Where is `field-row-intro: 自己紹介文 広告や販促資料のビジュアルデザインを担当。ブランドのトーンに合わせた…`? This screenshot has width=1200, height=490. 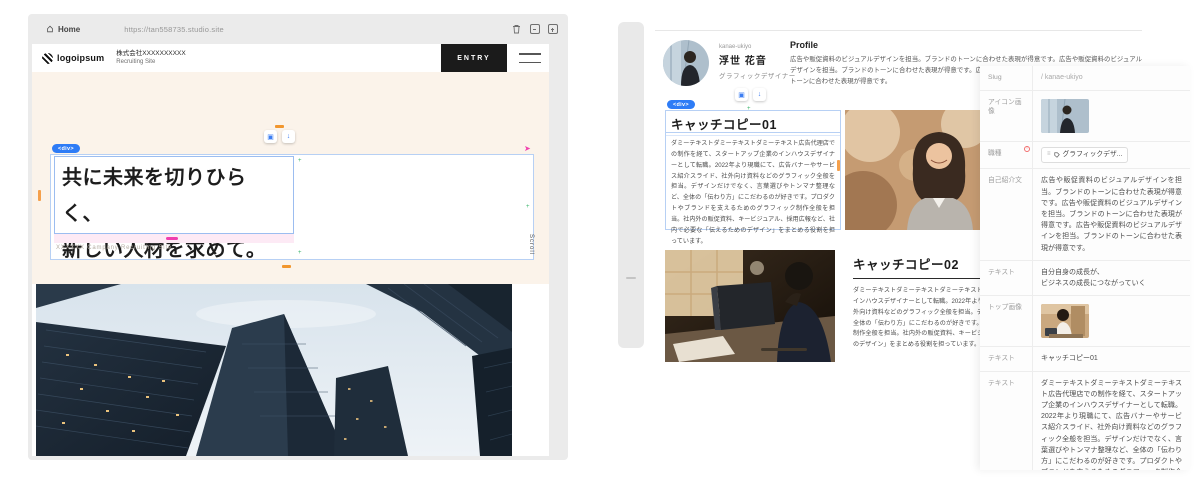 field-row-intro: 自己紹介文 広告や販促資料のビジュアルデザインを担当。ブランドのトーンに合わせた… is located at coordinates (1085, 215).